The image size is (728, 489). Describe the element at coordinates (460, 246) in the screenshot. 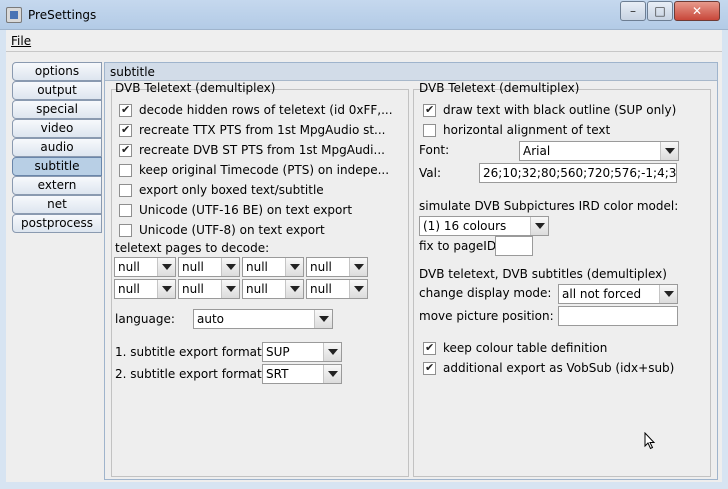

I see `pageid-label: fix to pageID:` at that location.